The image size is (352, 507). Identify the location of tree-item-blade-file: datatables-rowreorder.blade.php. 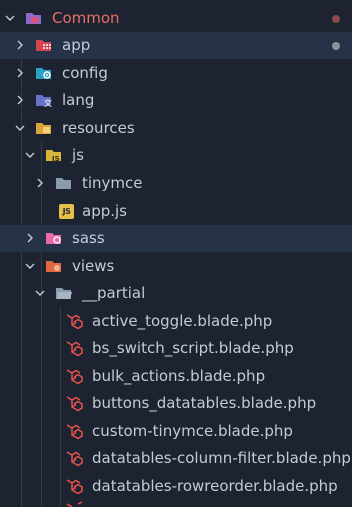
(176, 486).